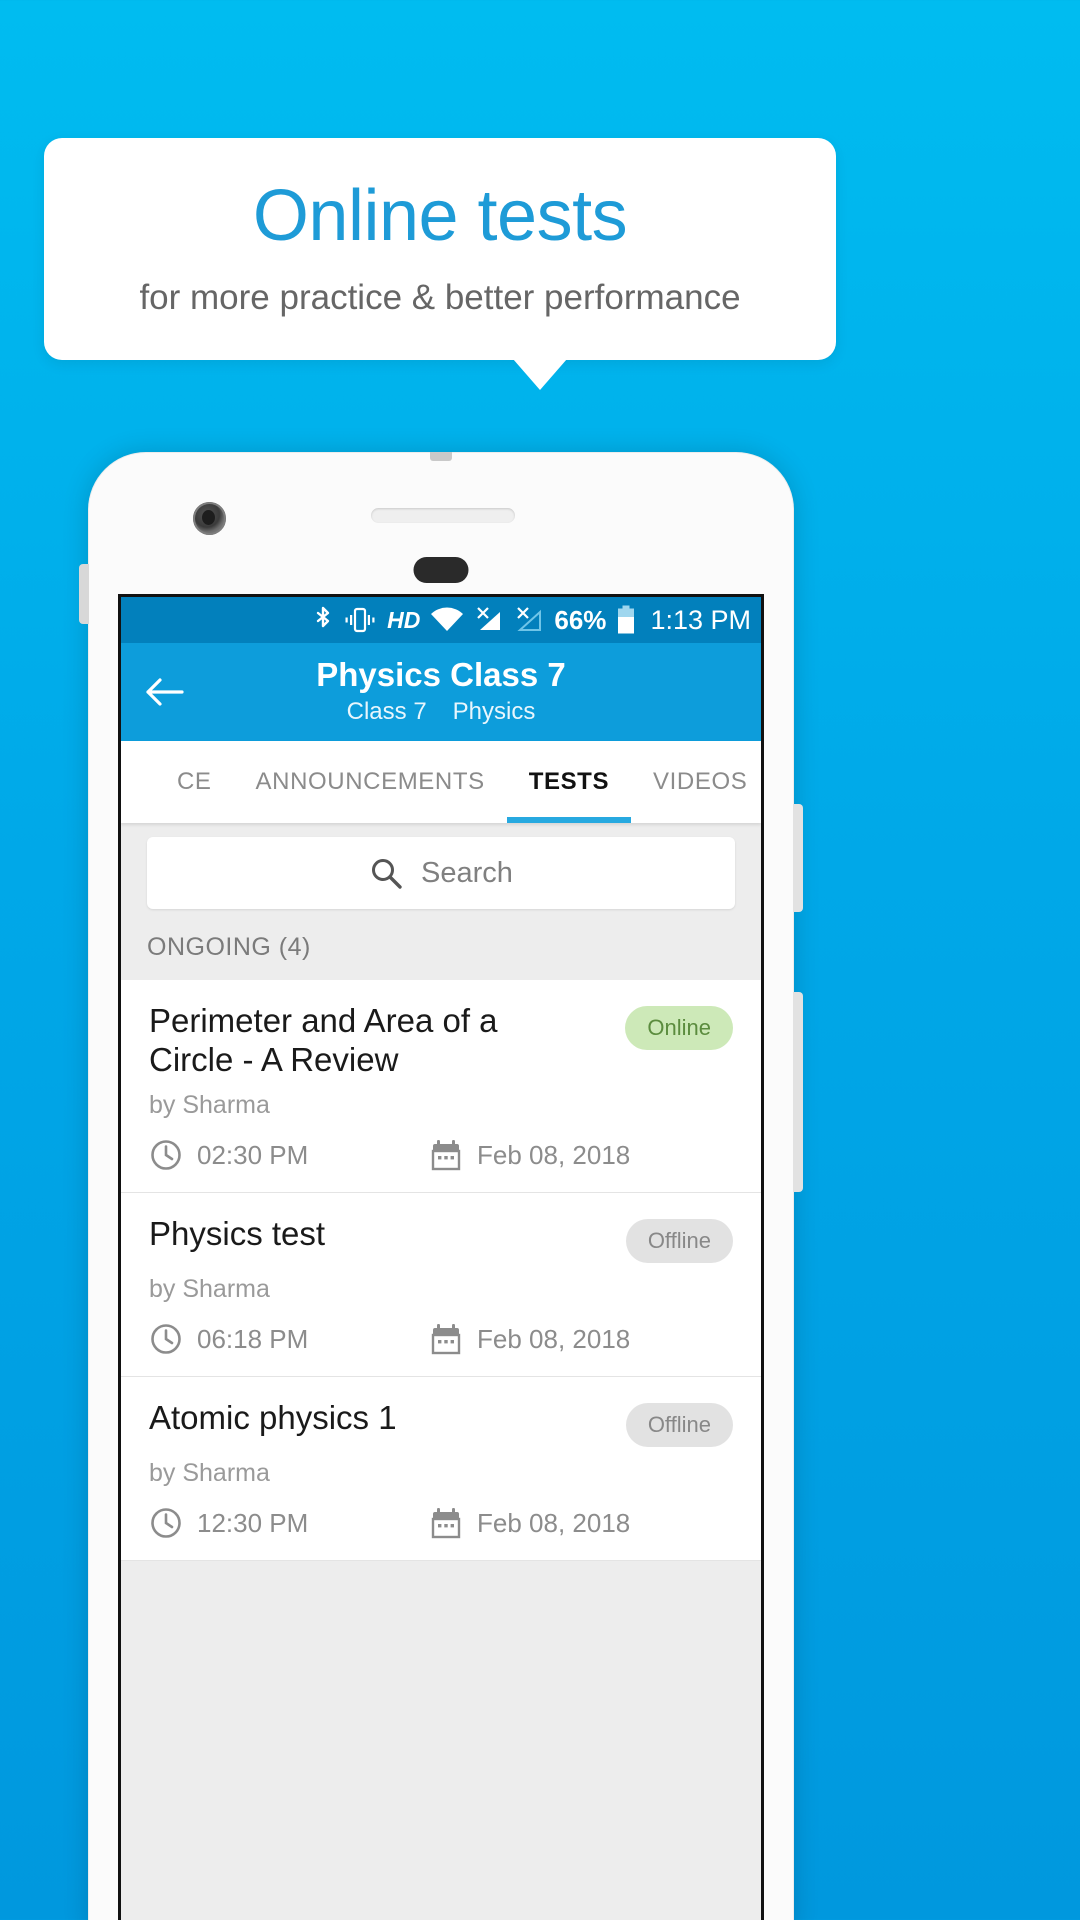 The image size is (1080, 1920). I want to click on bluetooth-icon, so click(323, 620).